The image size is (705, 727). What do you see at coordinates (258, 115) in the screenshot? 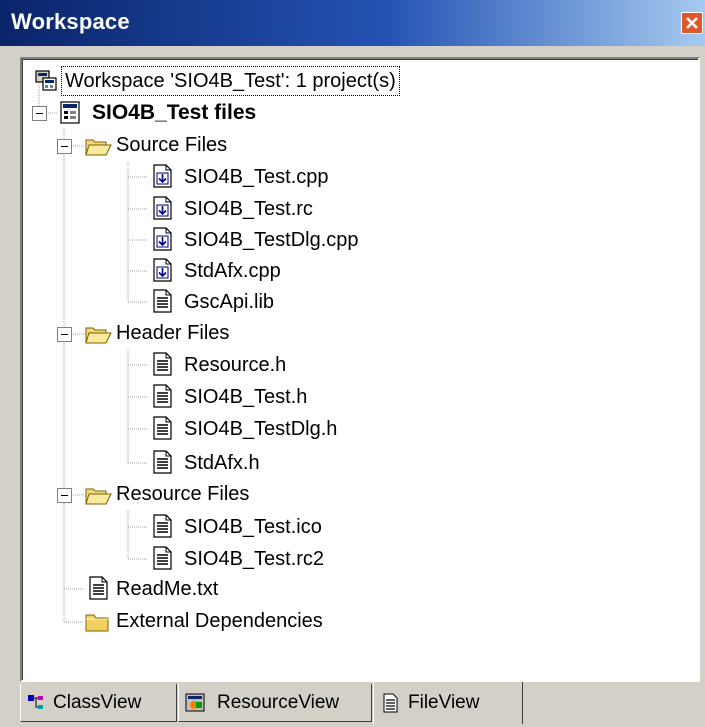
I see `tree-item-project: SIO4B_Test files` at bounding box center [258, 115].